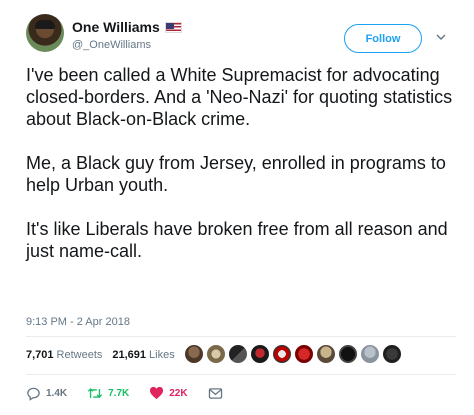 The image size is (474, 415). What do you see at coordinates (119, 393) in the screenshot?
I see `retweet-count: 7.7K` at bounding box center [119, 393].